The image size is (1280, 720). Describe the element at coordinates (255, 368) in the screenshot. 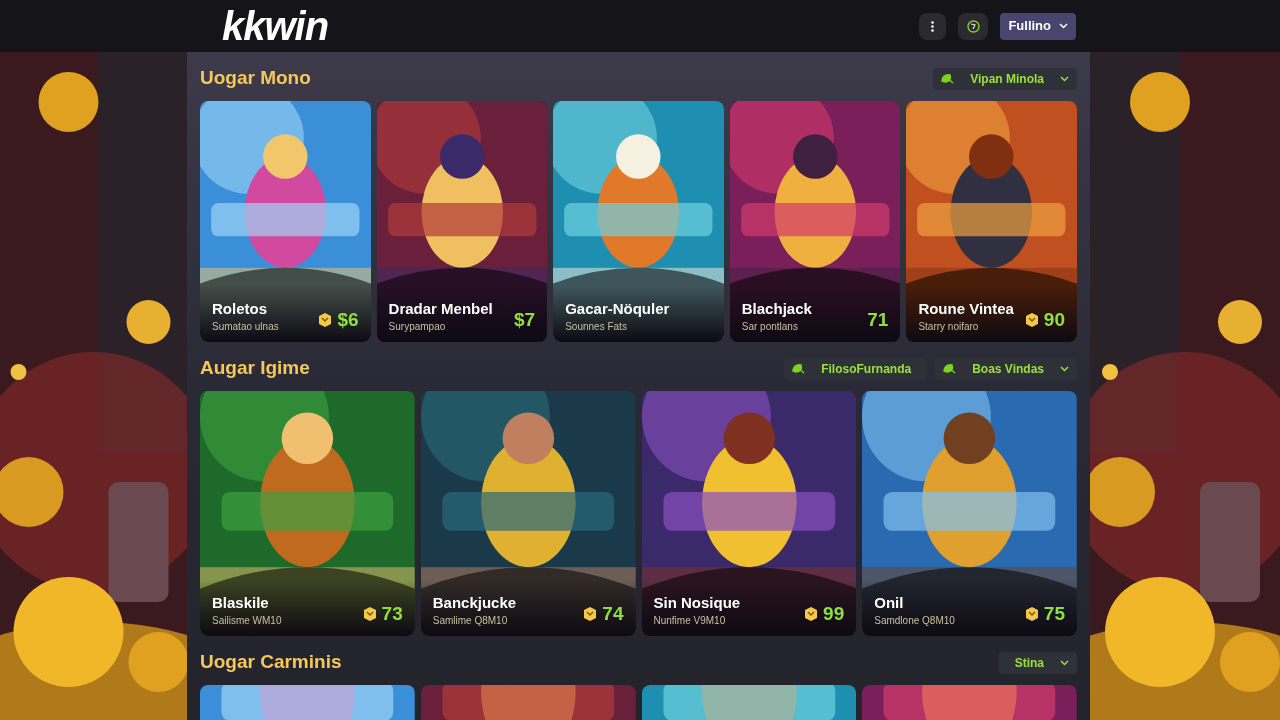

I see `section-title: Augar Igime` at that location.